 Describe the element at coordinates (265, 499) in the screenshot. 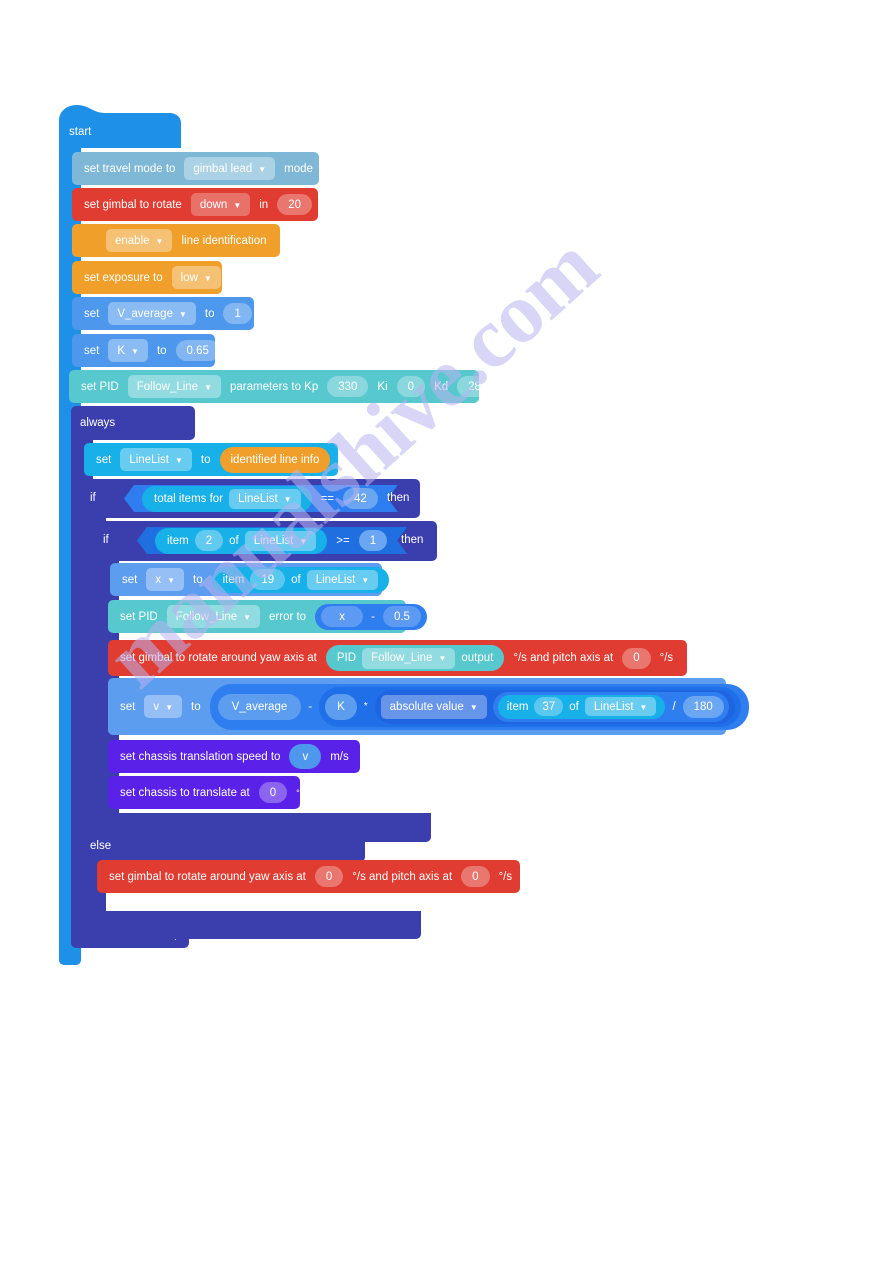

I see `total-items-list-dropdown: LineList ▼` at that location.